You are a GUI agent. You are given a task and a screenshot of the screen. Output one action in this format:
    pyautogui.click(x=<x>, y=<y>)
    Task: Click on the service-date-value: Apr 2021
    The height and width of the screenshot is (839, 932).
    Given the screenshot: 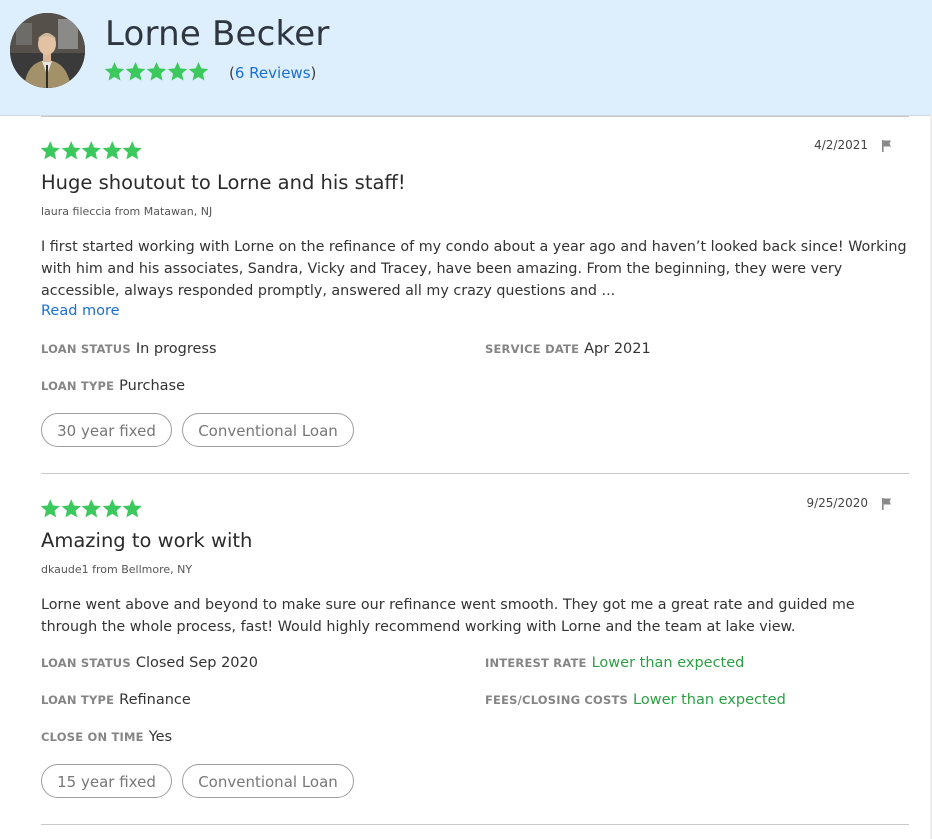 What is the action you would take?
    pyautogui.click(x=617, y=349)
    